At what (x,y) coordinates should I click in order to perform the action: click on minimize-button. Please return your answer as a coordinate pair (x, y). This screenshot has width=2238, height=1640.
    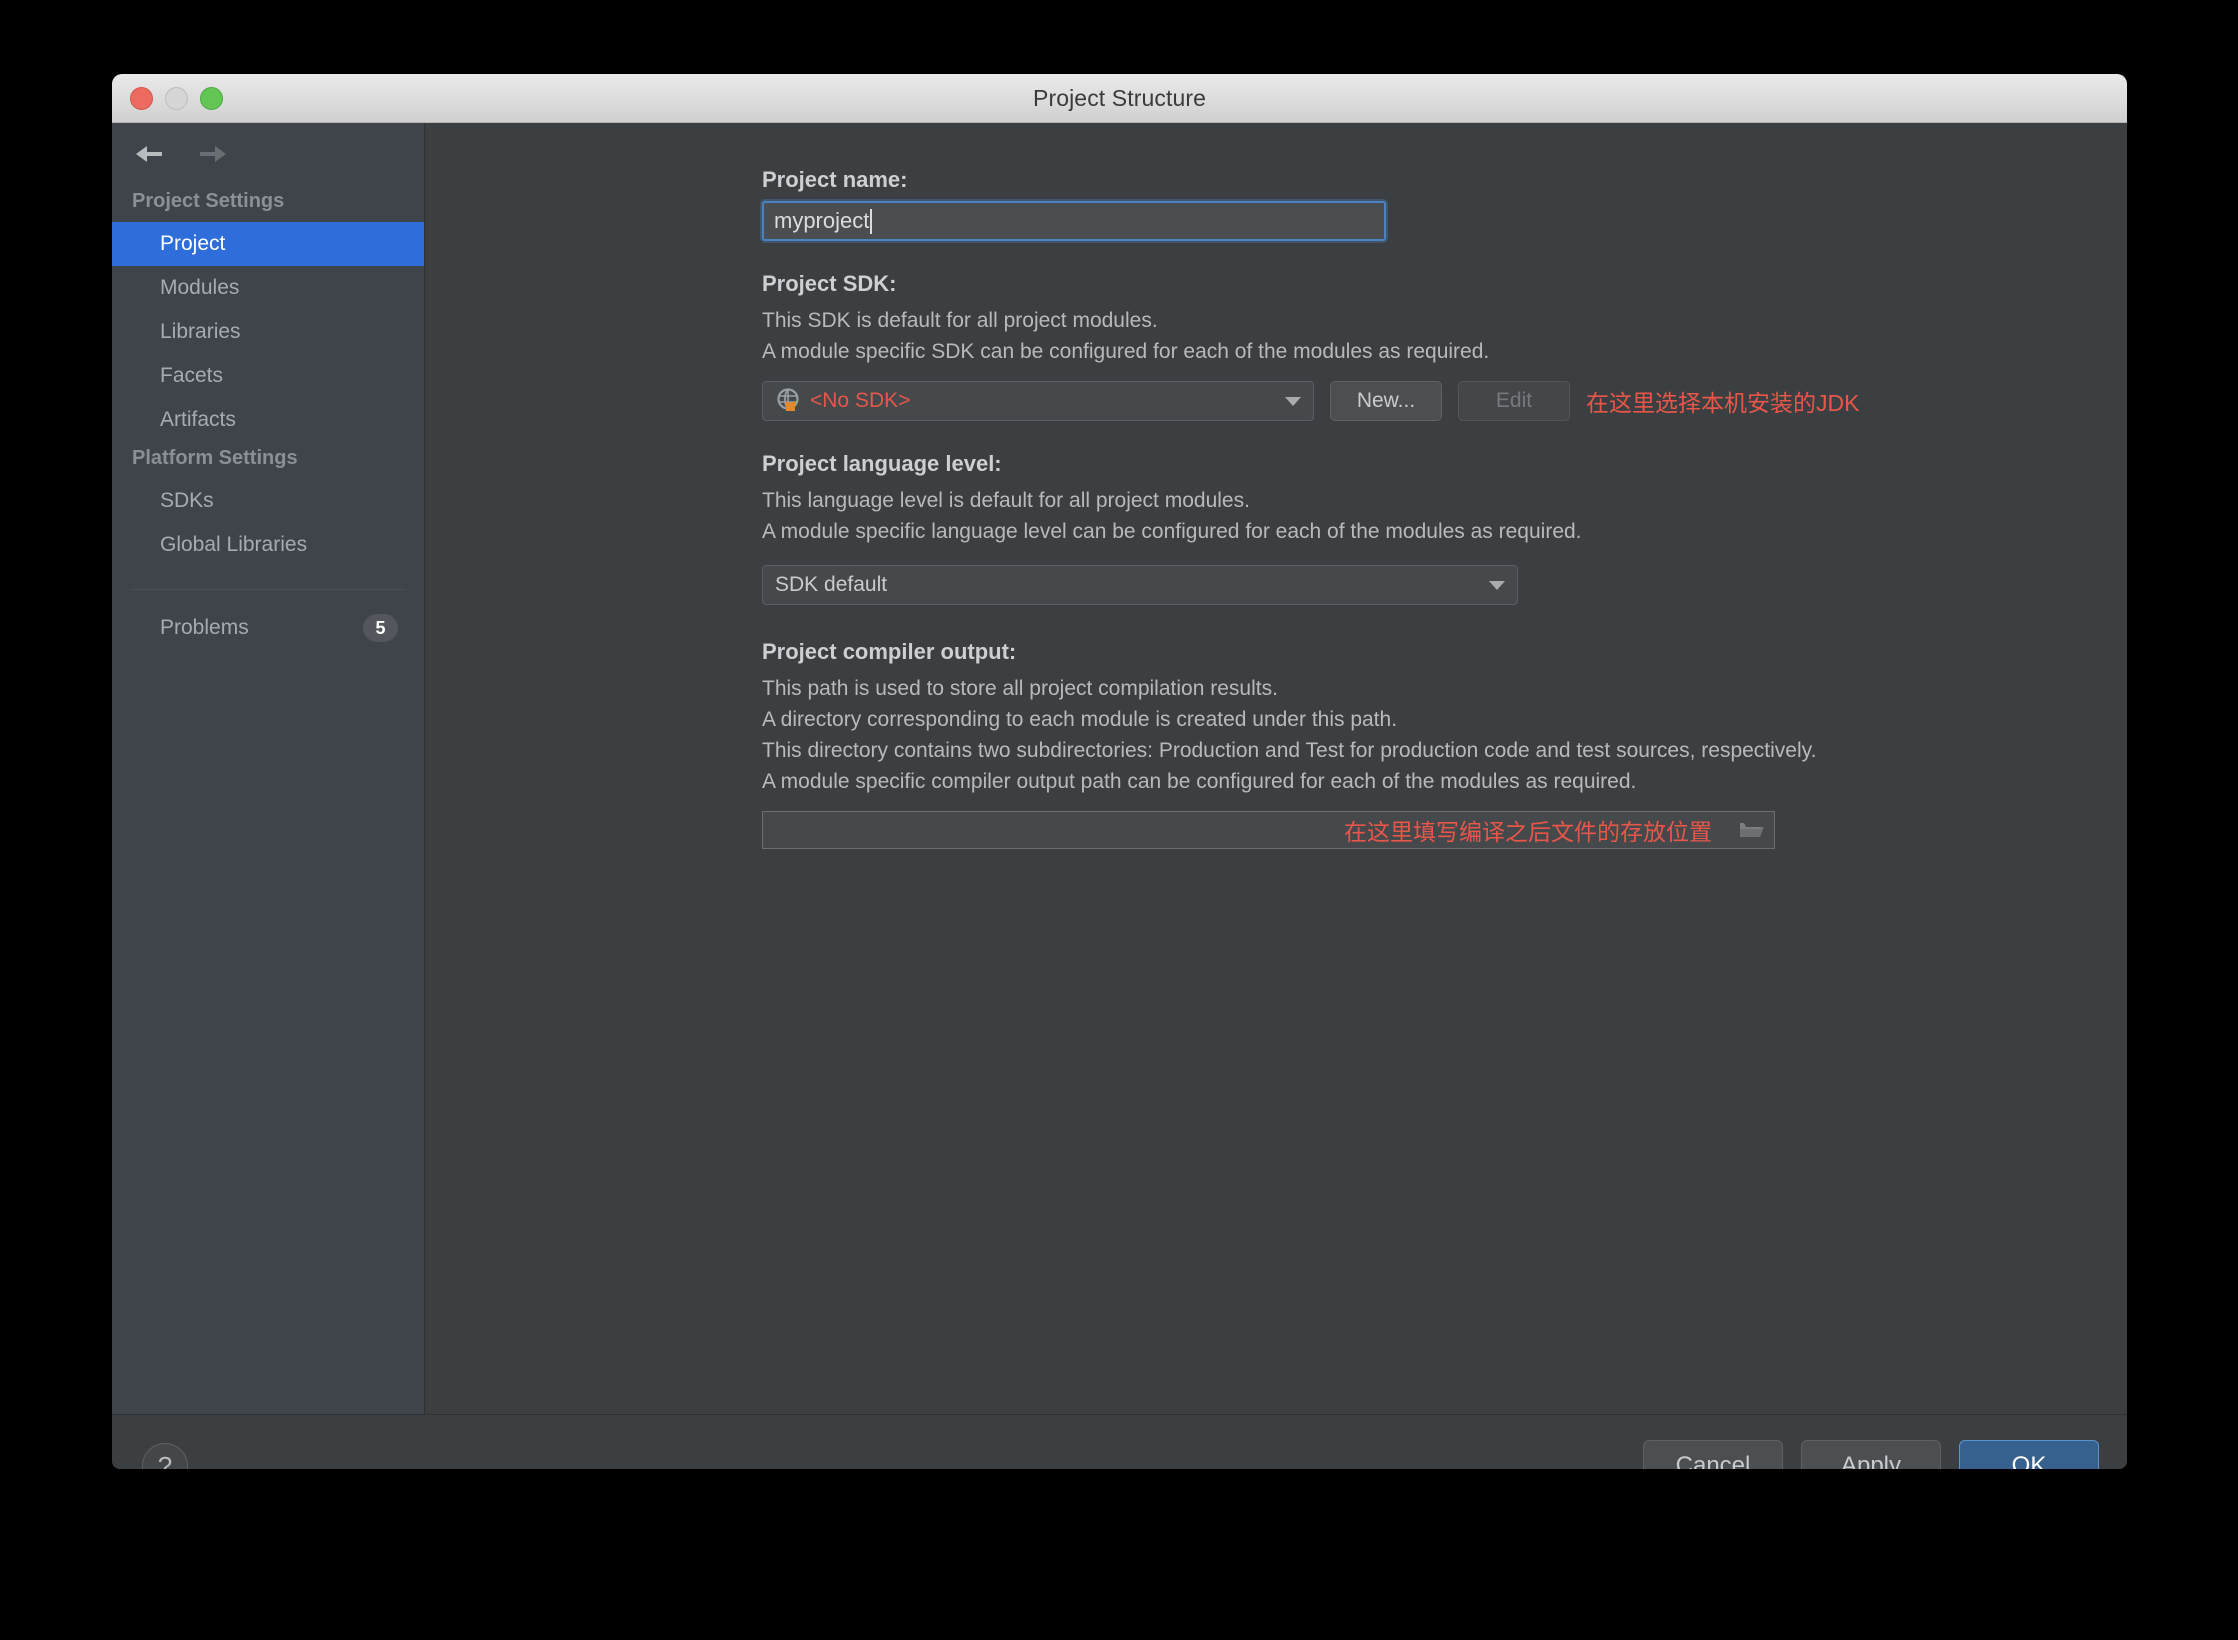
    Looking at the image, I should click on (176, 98).